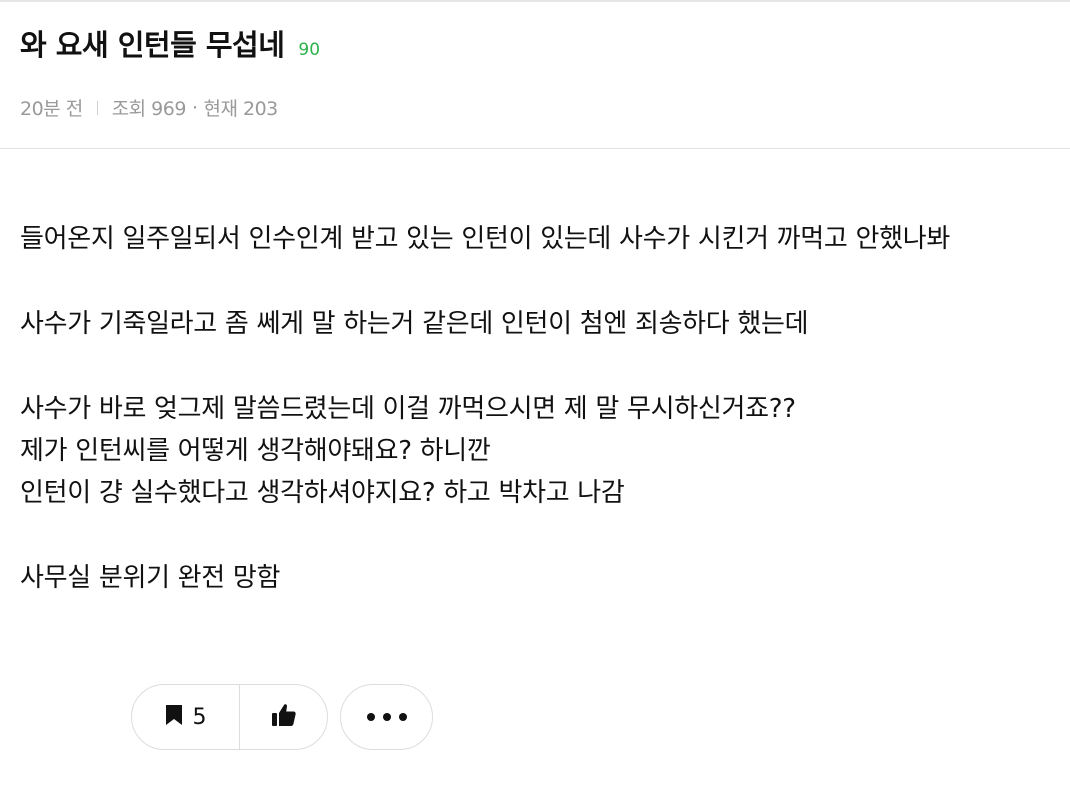  Describe the element at coordinates (322, 493) in the screenshot. I see `body-line: 인턴이 걍 실수했다고 생각하셔야지요? 하고 박차고 나감` at that location.